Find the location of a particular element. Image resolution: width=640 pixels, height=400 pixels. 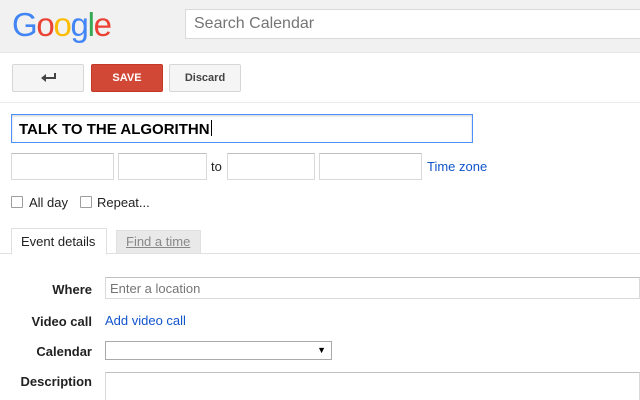

toolbar: SAVE Discard is located at coordinates (320, 78).